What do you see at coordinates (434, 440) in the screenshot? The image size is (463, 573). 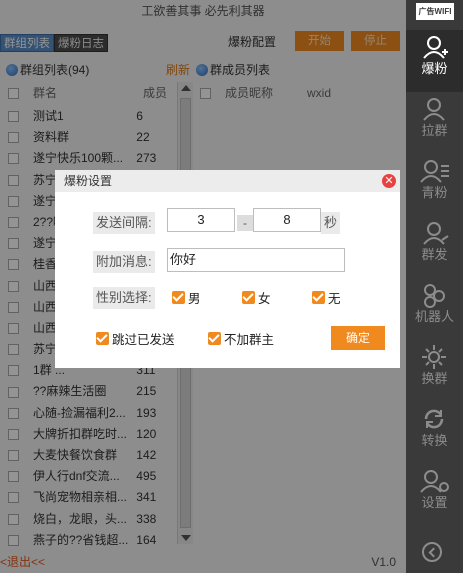 I see `sidebar-item-label: 转换` at bounding box center [434, 440].